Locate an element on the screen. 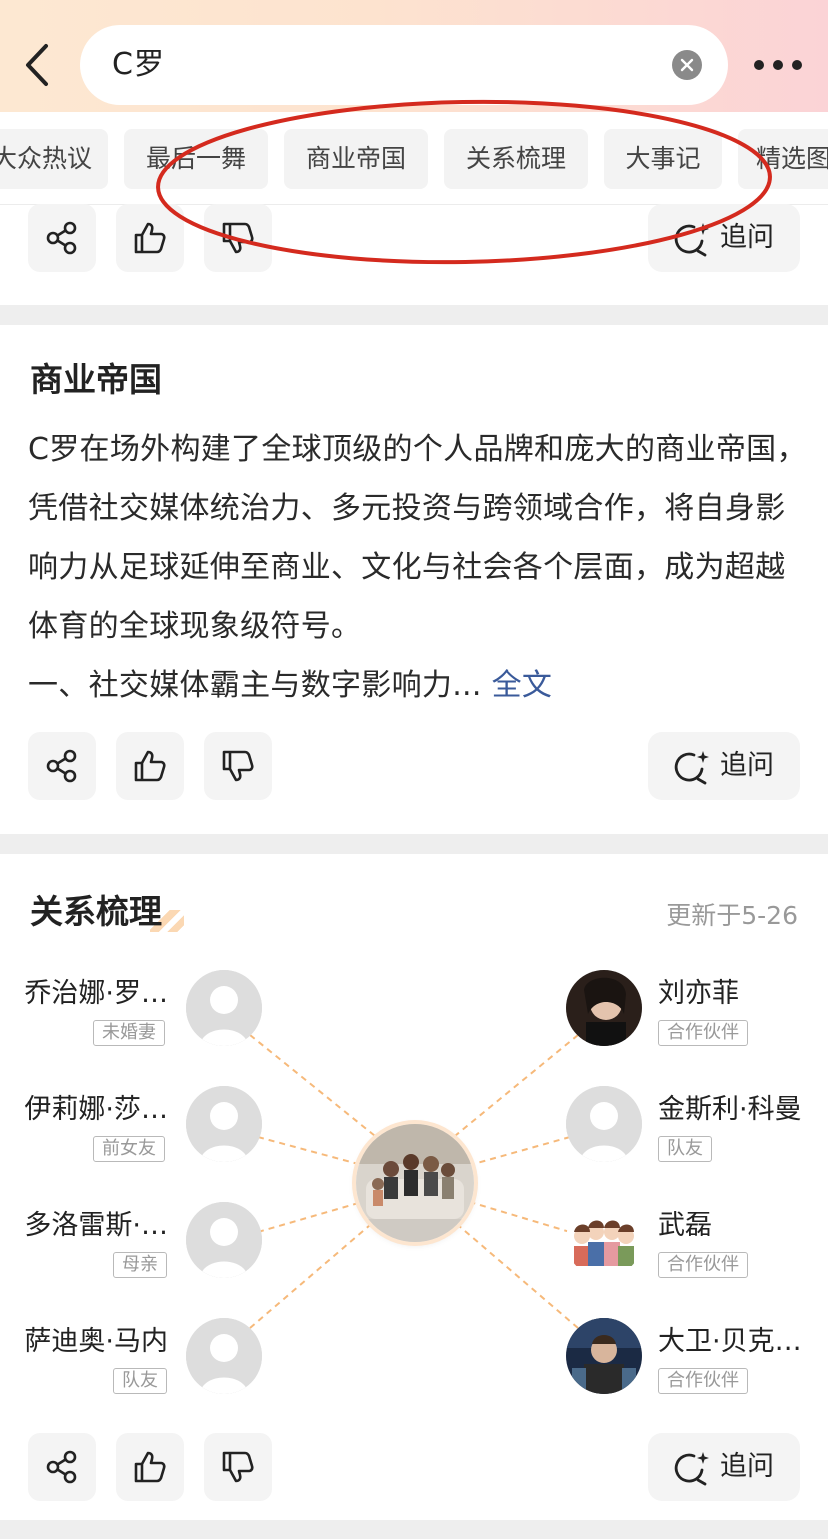 This screenshot has width=828, height=1539. clear-icon is located at coordinates (687, 65).